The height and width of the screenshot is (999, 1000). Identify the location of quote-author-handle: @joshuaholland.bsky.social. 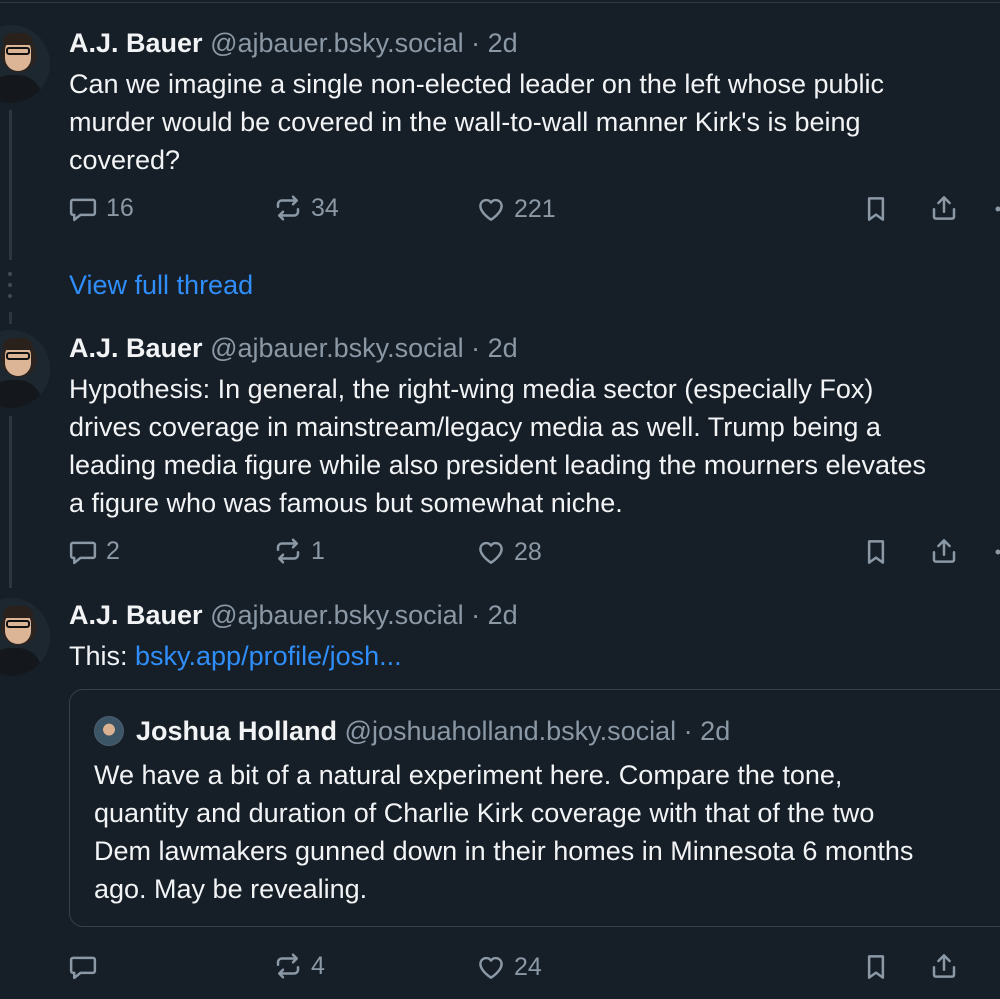
(511, 731).